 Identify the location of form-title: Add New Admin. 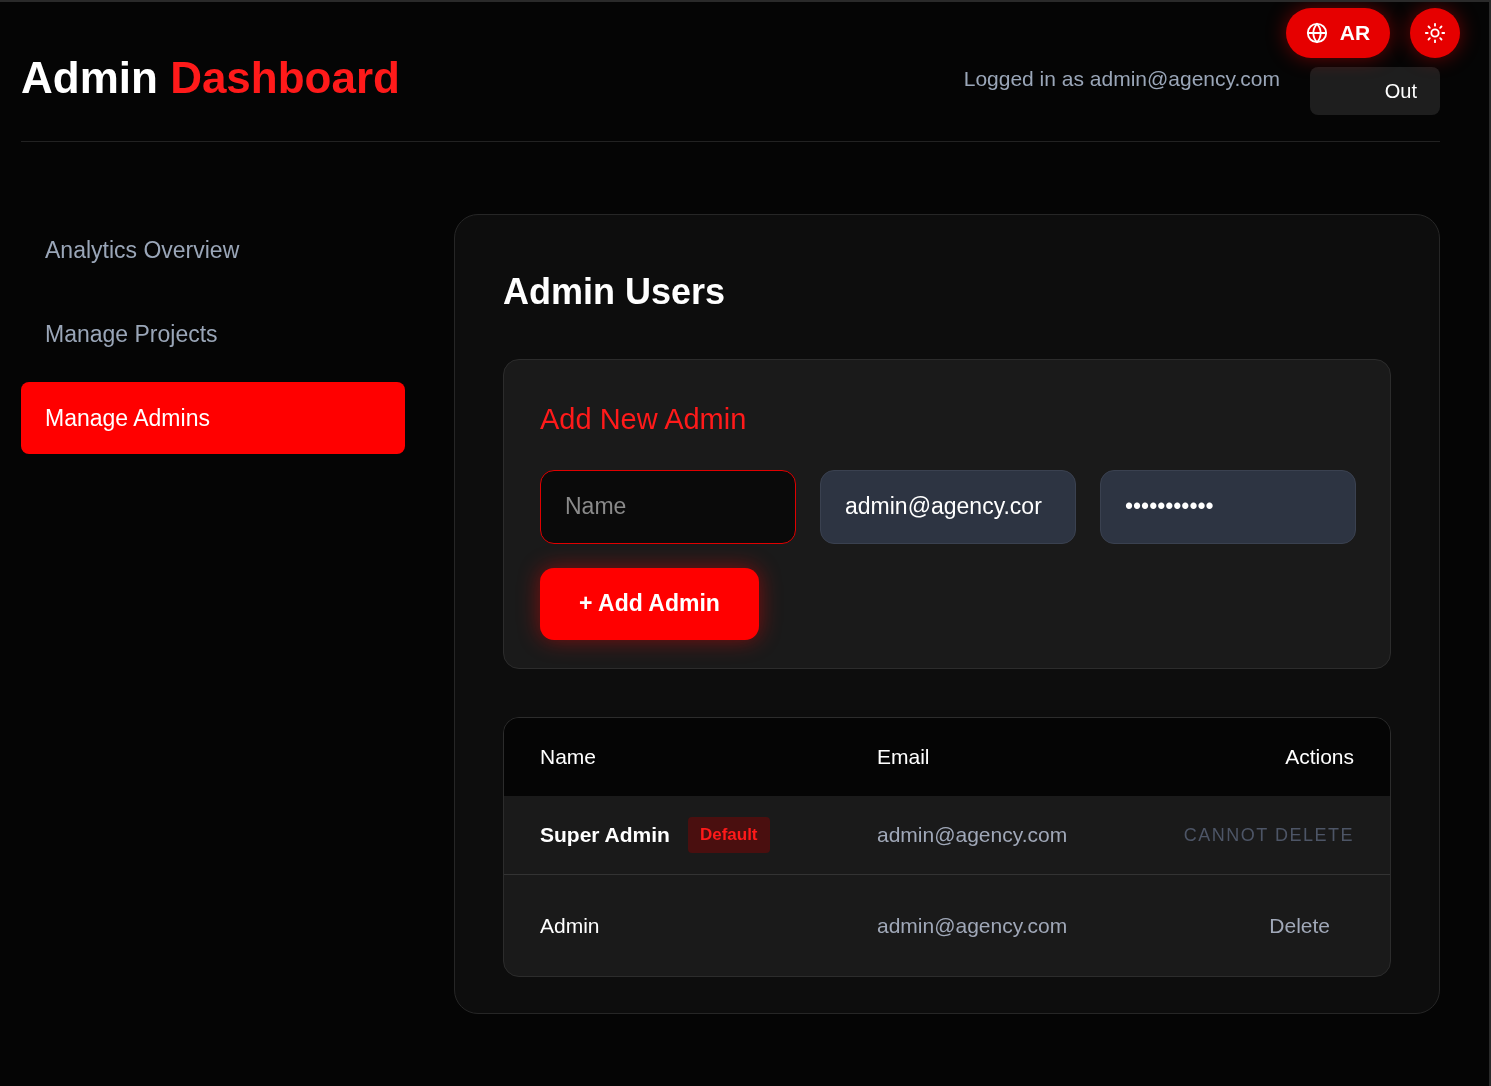
(644, 419).